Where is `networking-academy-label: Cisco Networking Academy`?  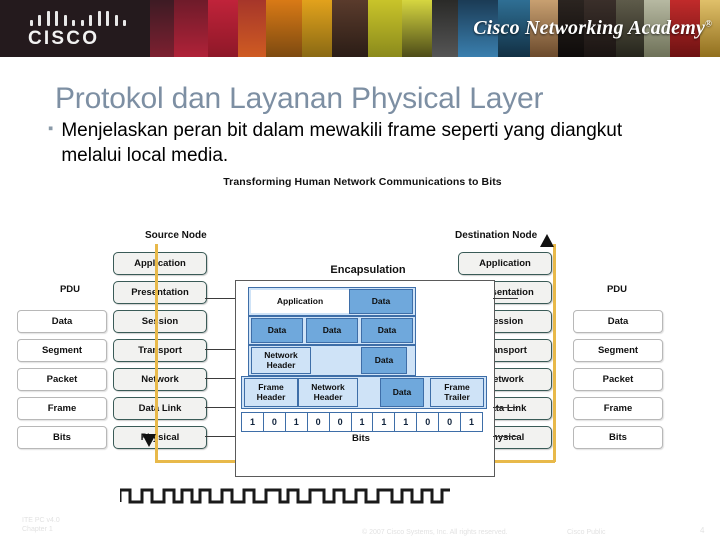
networking-academy-label: Cisco Networking Academy is located at coordinates (589, 28).